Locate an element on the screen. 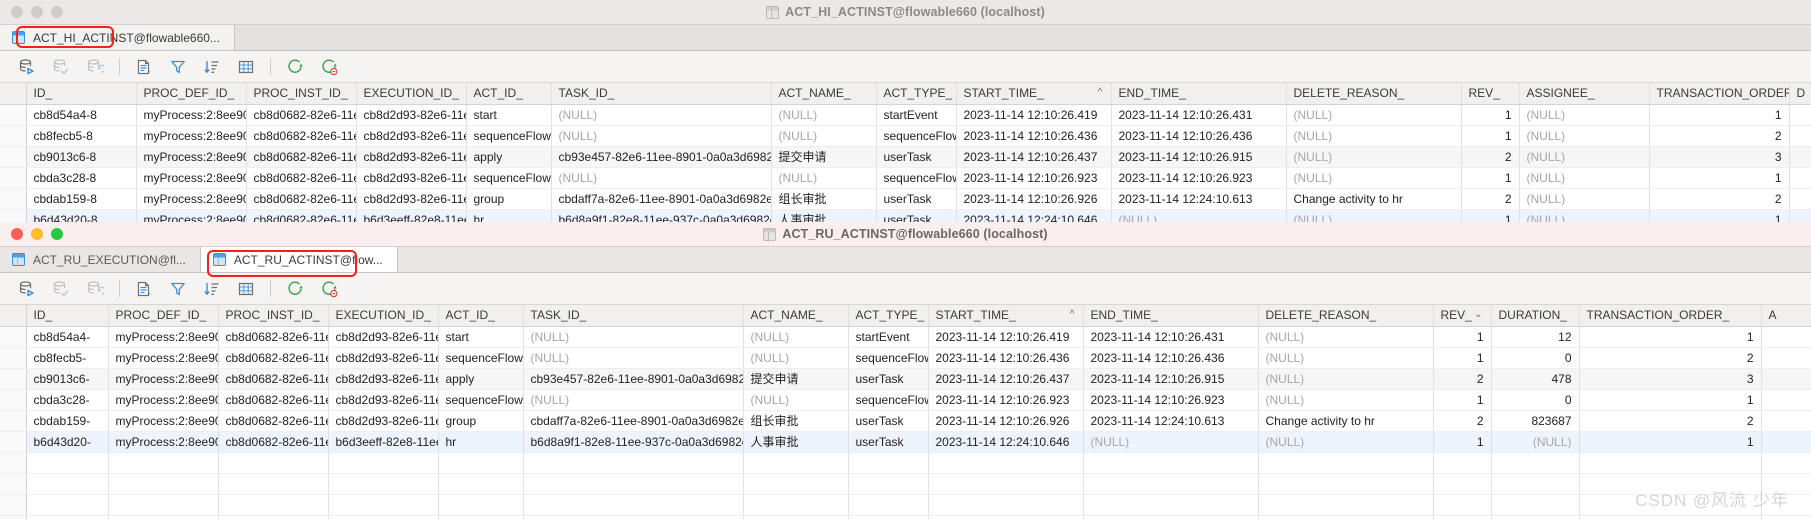  col-header-proc-inst-id: PROC_INST_ID_ is located at coordinates (273, 316).